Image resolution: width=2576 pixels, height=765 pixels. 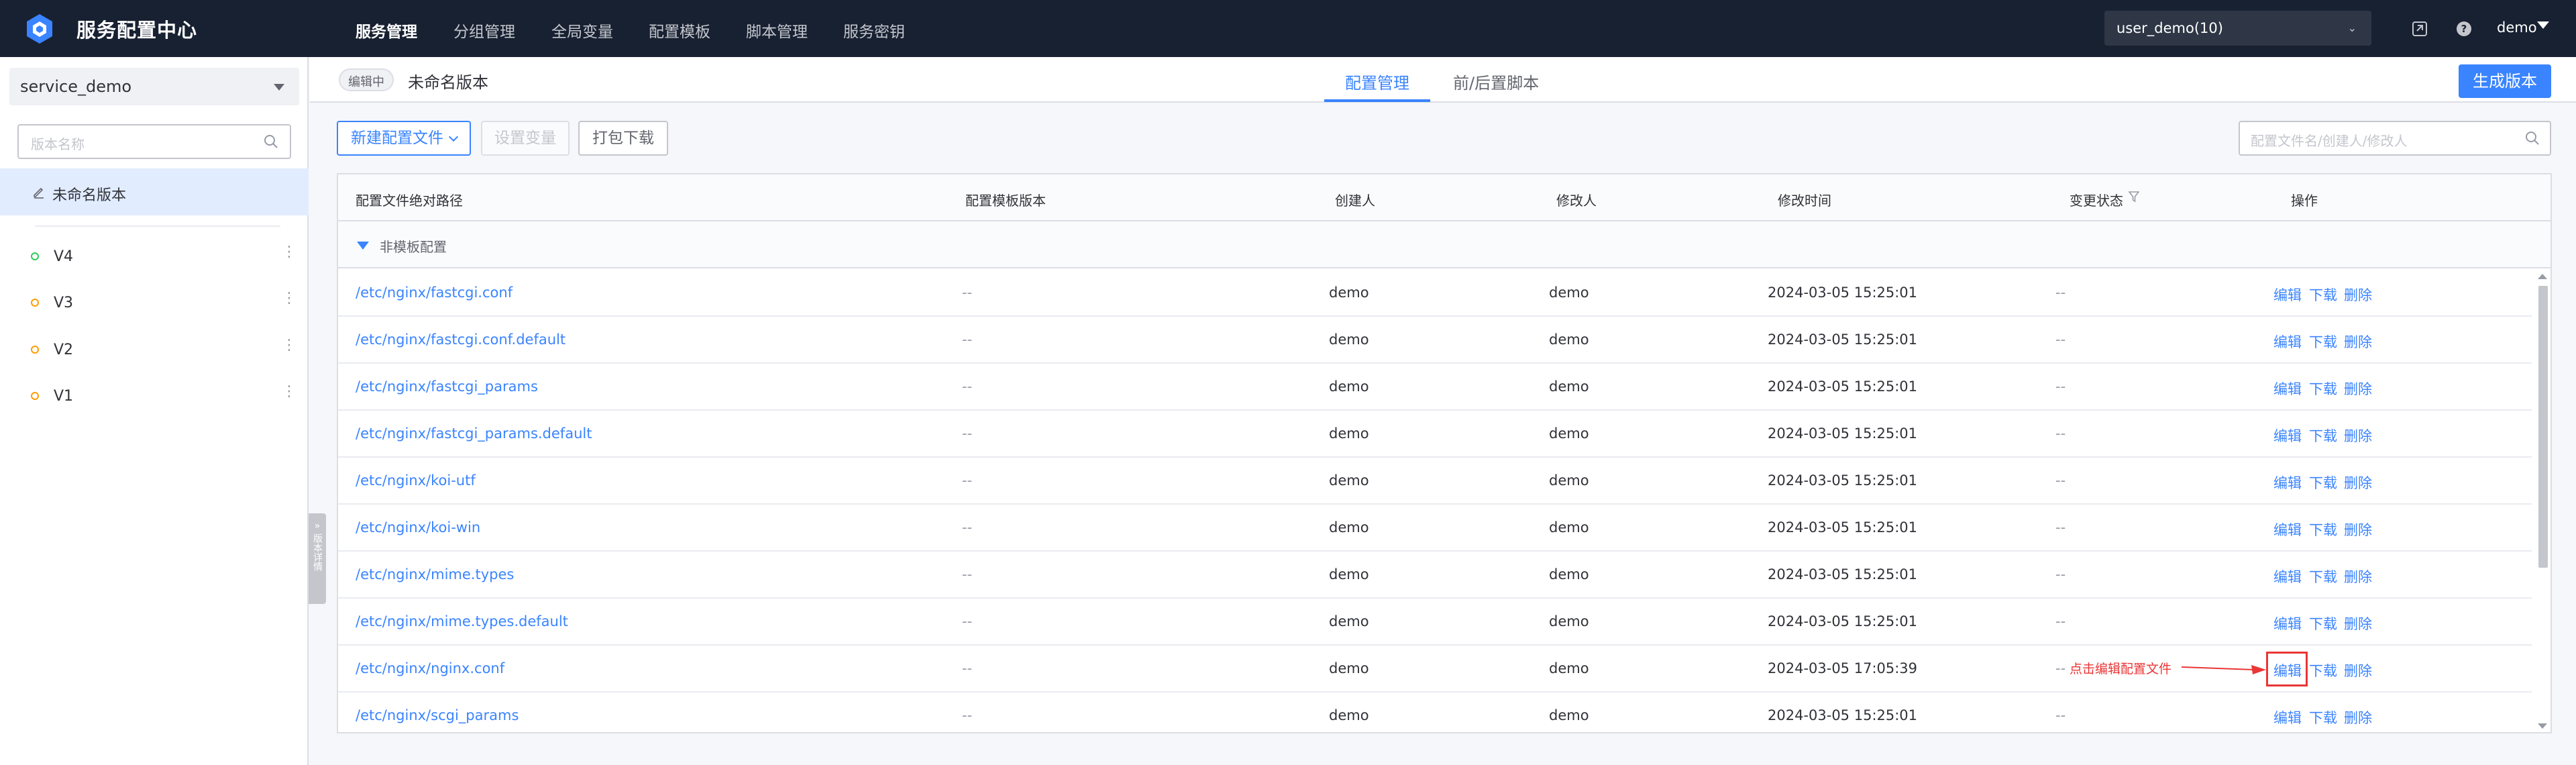 I want to click on config-path-link: /etc/nginx/mime.types, so click(x=435, y=574).